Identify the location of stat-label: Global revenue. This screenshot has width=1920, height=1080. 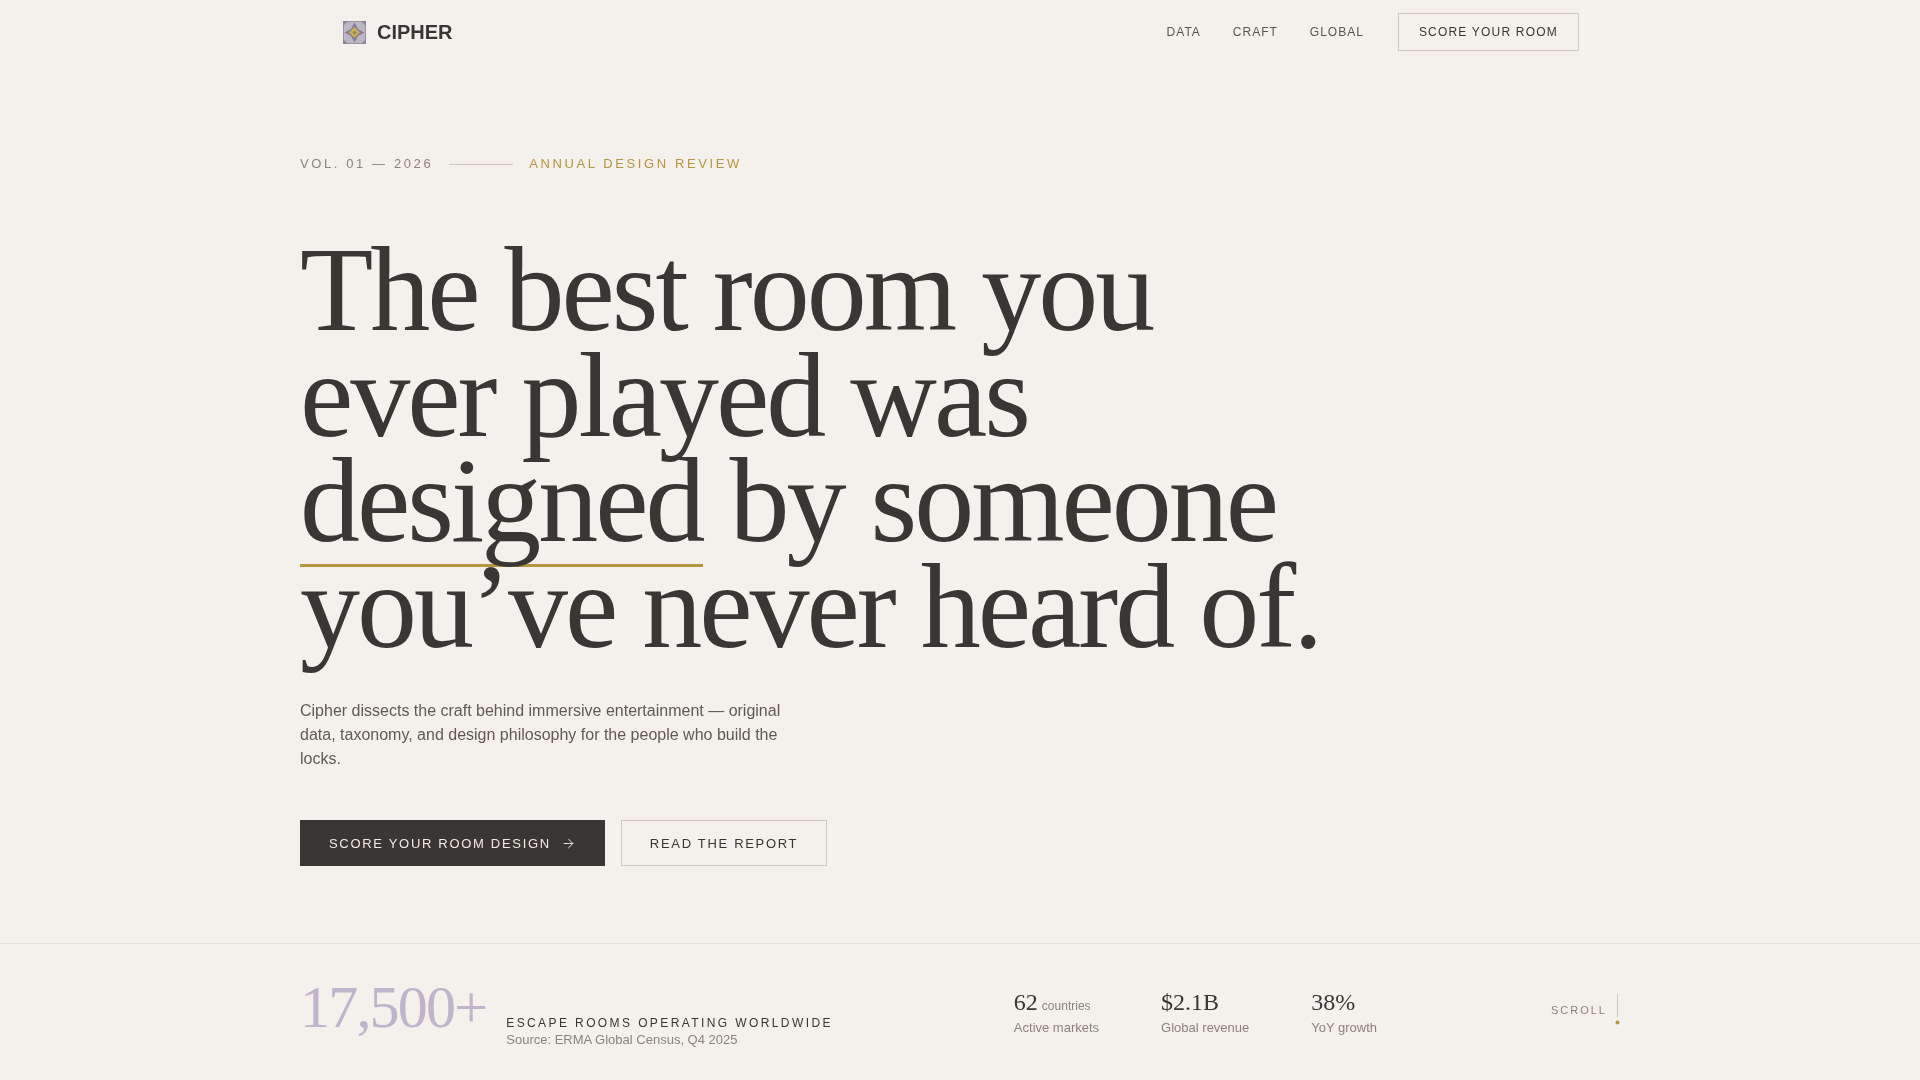
(1205, 1028).